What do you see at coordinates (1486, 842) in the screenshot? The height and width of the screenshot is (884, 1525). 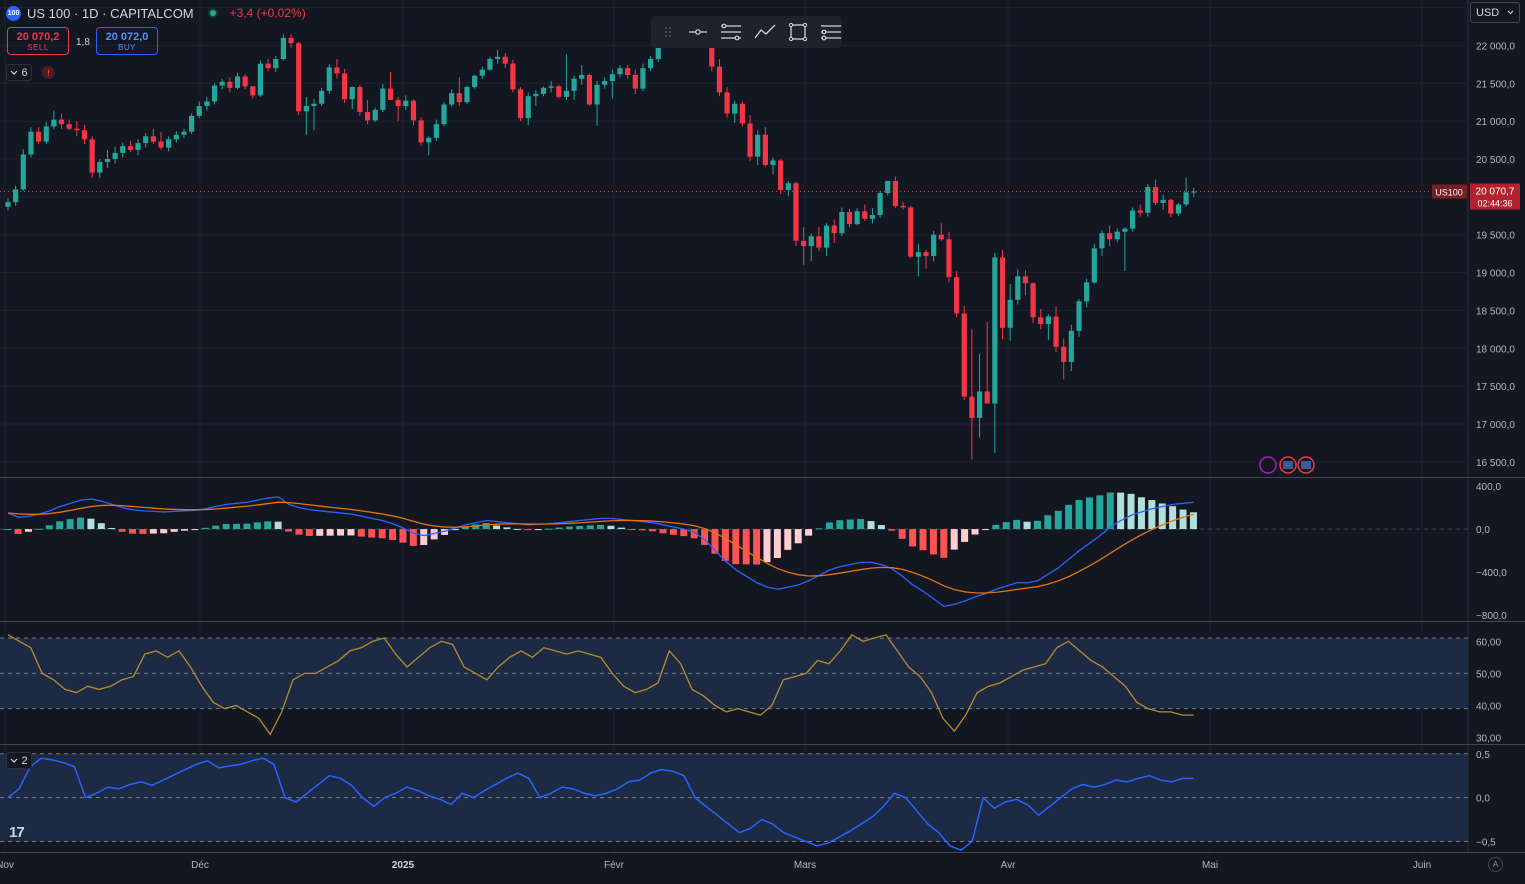 I see `y-tick-label: −0,5` at bounding box center [1486, 842].